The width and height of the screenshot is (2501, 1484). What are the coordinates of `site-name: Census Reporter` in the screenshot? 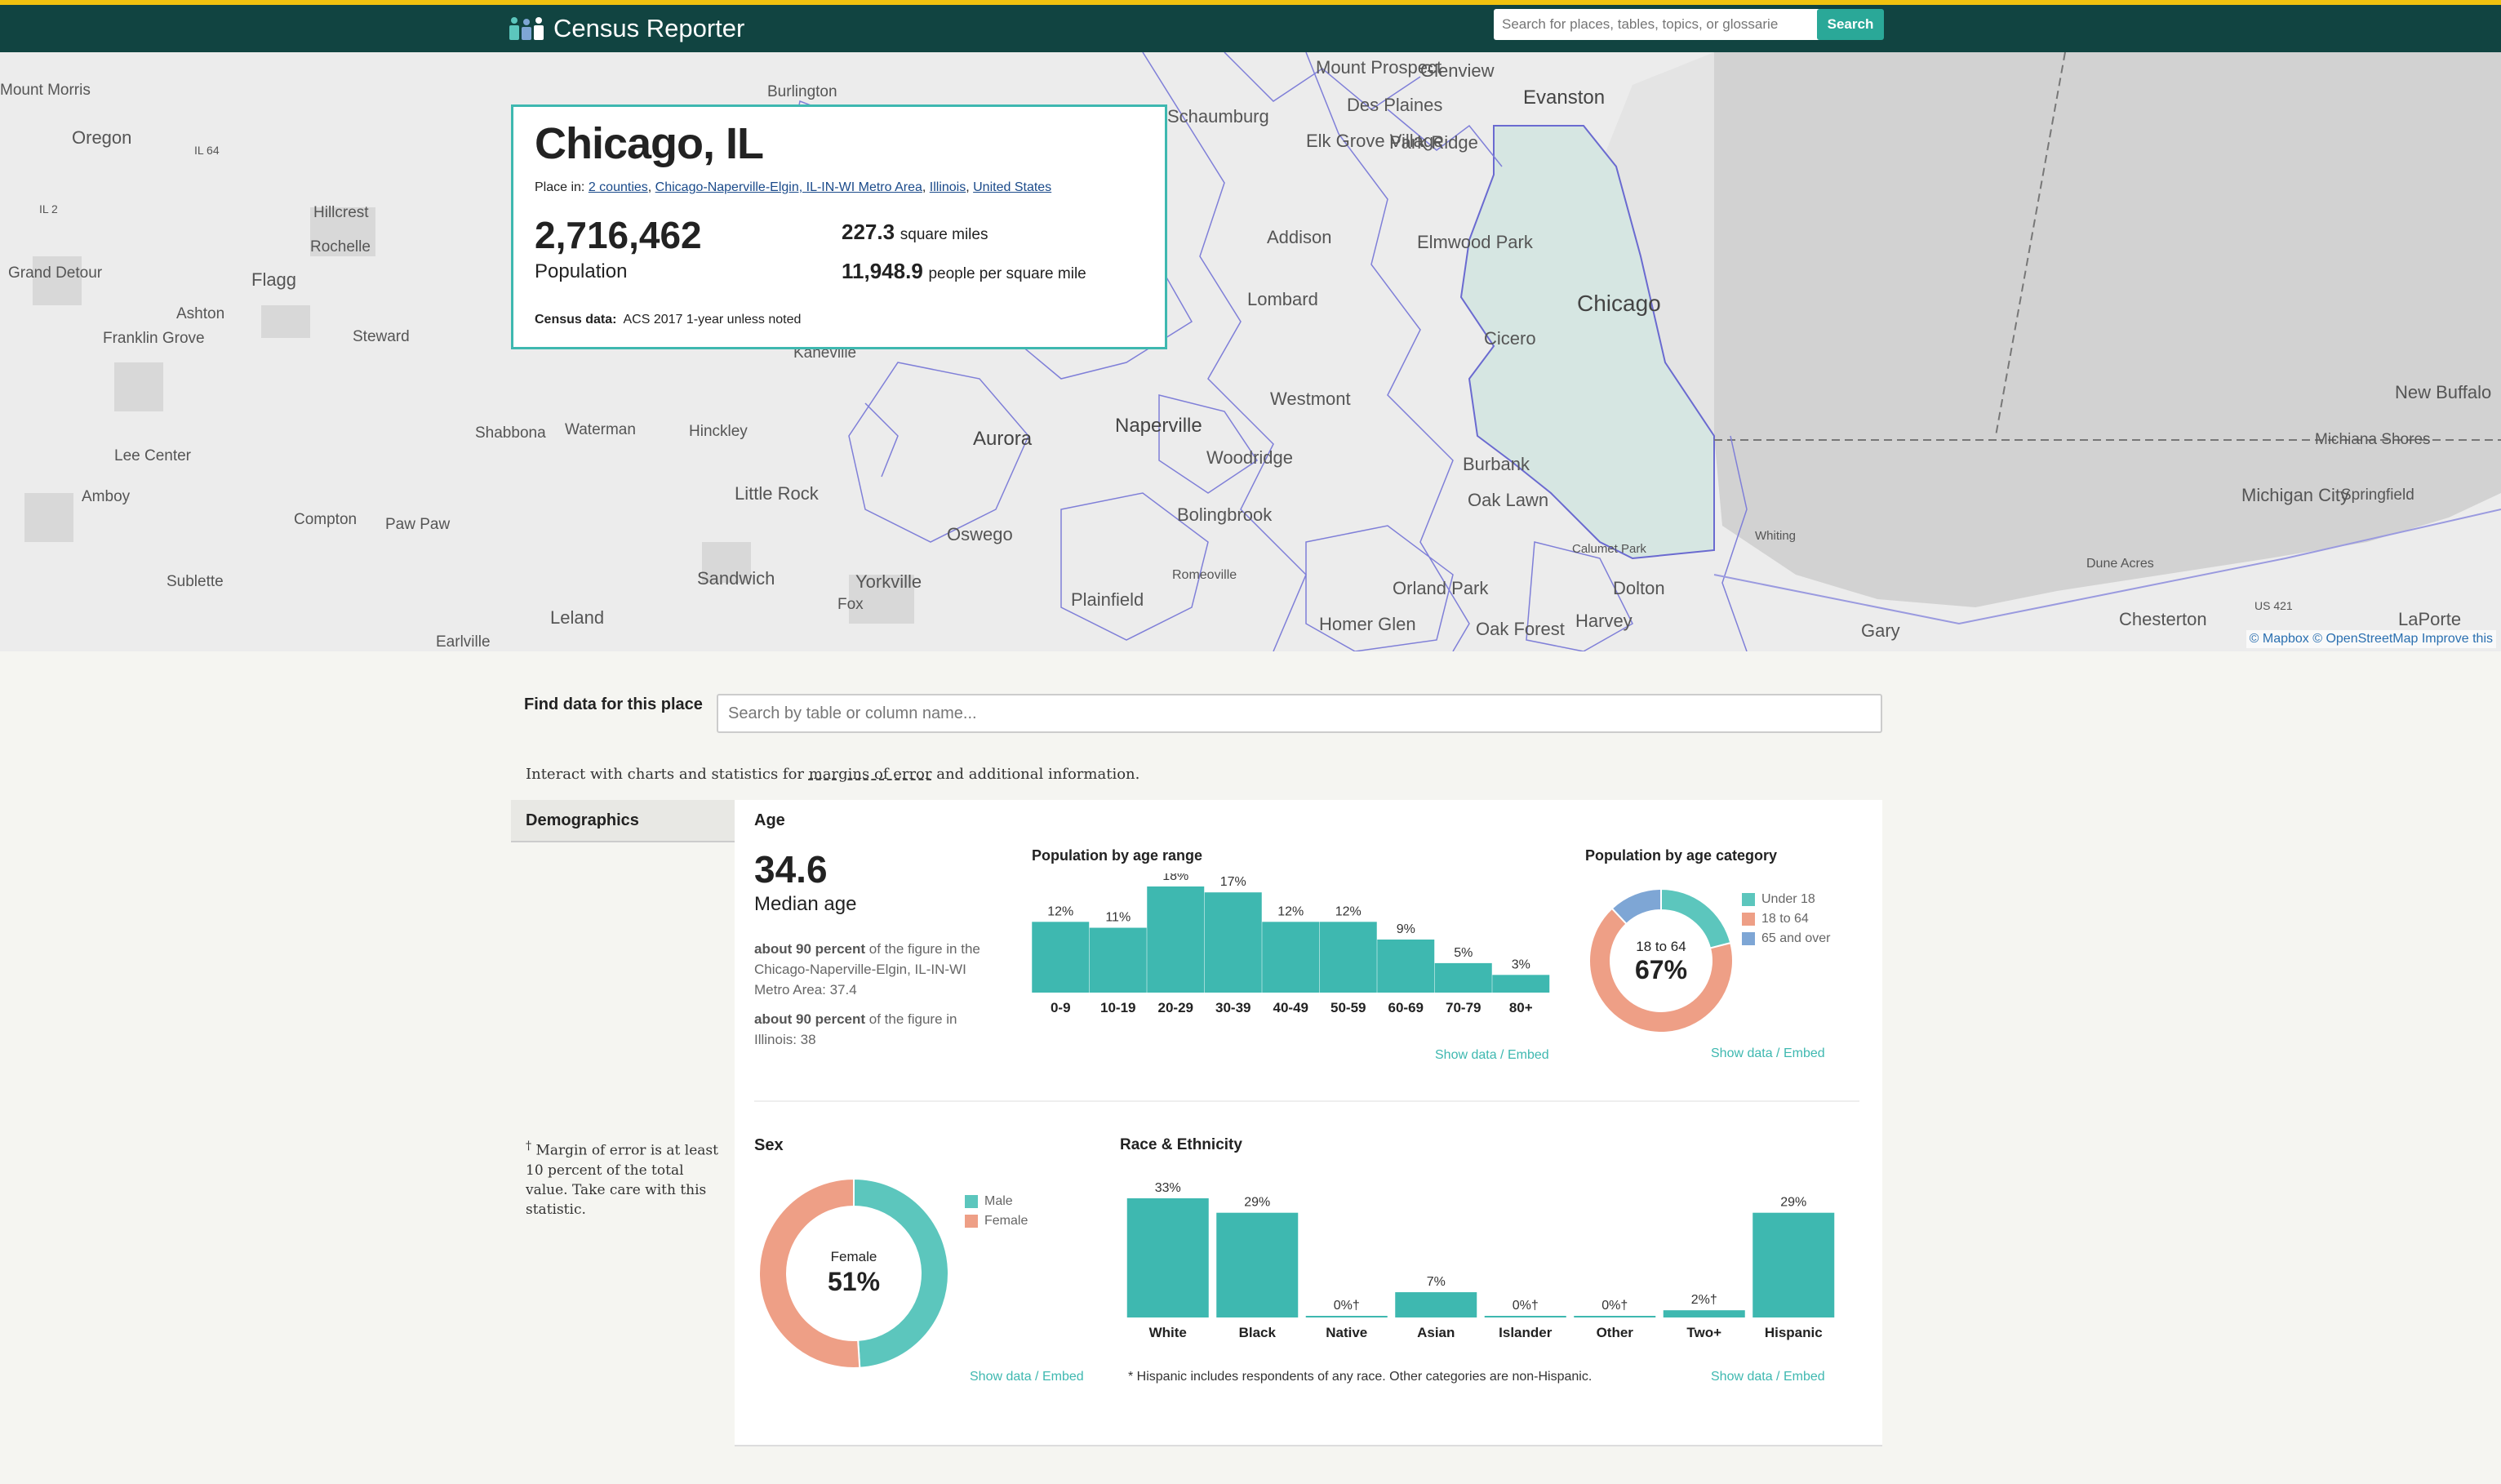 It's located at (649, 28).